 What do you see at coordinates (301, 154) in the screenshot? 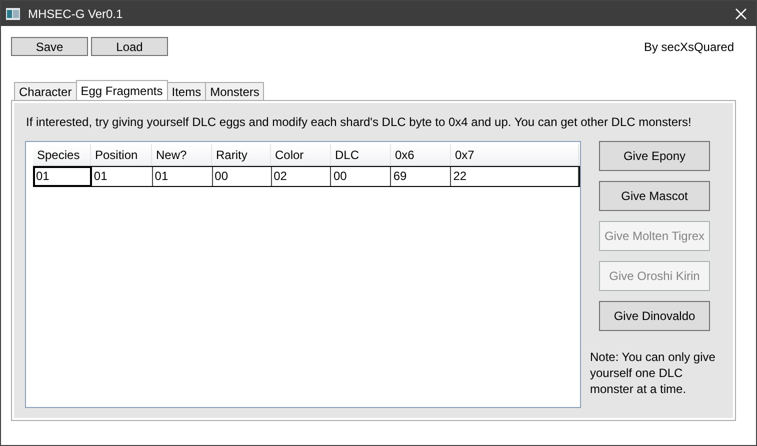
I see `column-header: Color` at bounding box center [301, 154].